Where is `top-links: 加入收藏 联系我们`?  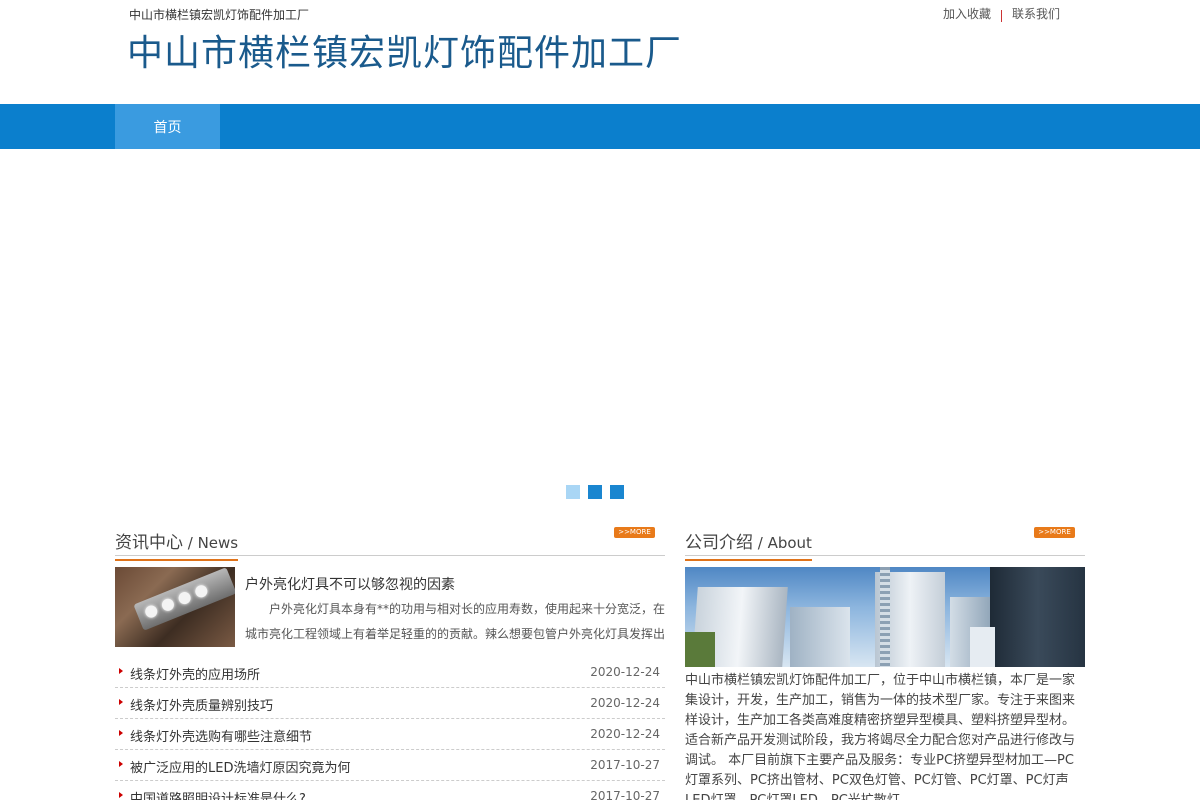
top-links: 加入收藏 联系我们 is located at coordinates (1001, 13).